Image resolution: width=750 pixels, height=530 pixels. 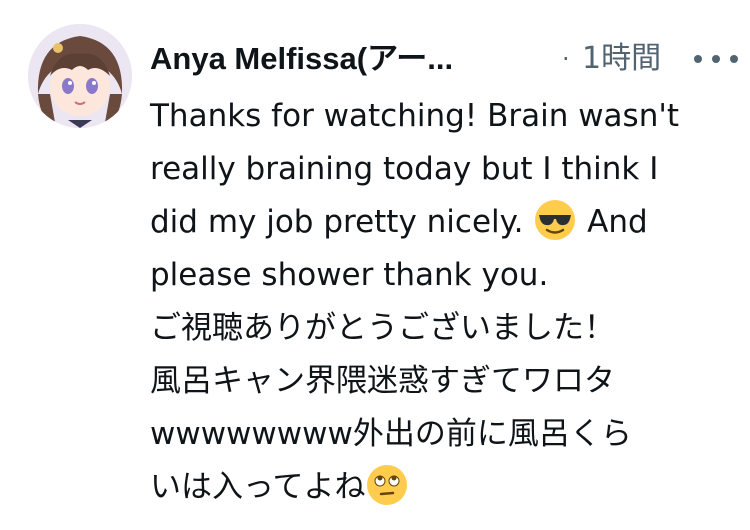 What do you see at coordinates (404, 169) in the screenshot?
I see `tweet-line: really braining today but I think I` at bounding box center [404, 169].